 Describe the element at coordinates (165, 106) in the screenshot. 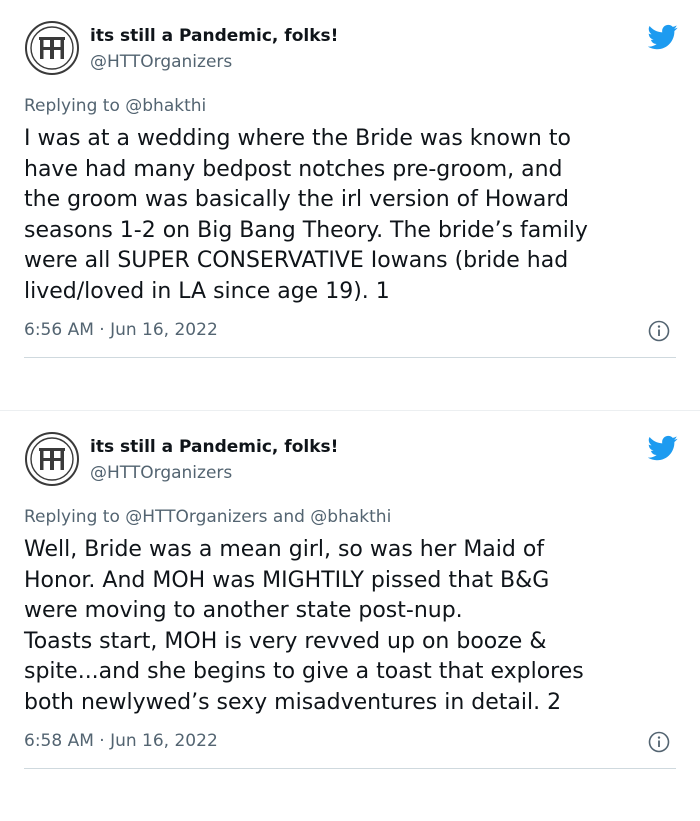

I see `replying-to-mentions: @bhakthi` at that location.